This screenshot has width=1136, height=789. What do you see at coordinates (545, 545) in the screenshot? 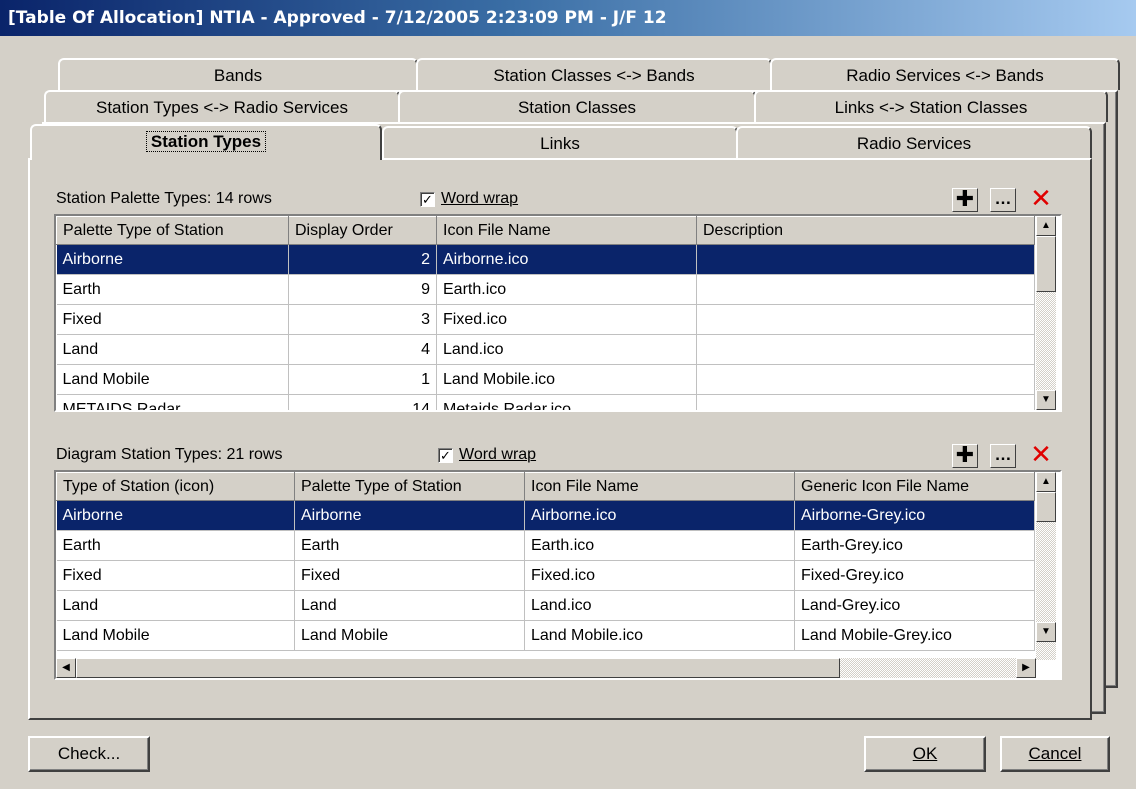
I see `table-row: Earth Earth Earth.ico Earth-Grey.ico` at bounding box center [545, 545].